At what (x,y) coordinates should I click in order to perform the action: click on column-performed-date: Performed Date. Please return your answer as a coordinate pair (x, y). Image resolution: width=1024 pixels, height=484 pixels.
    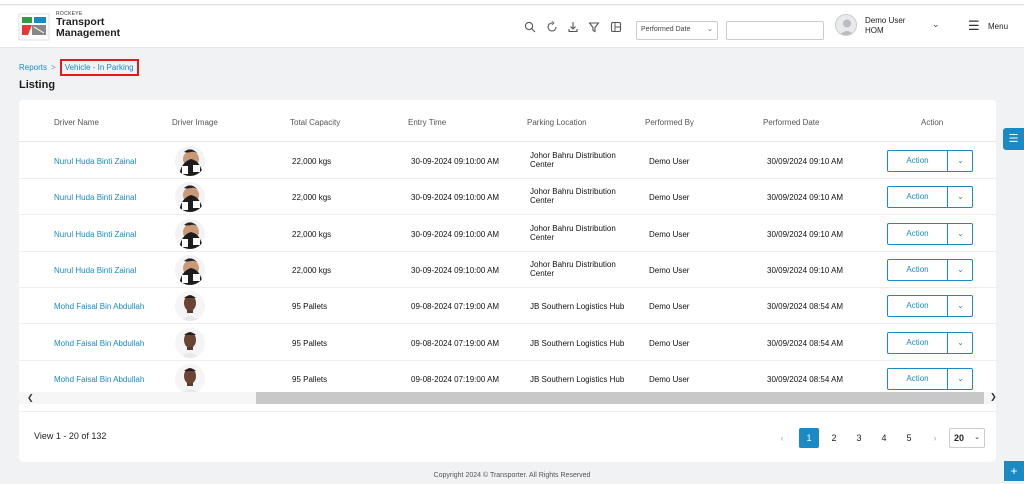
    Looking at the image, I should click on (791, 122).